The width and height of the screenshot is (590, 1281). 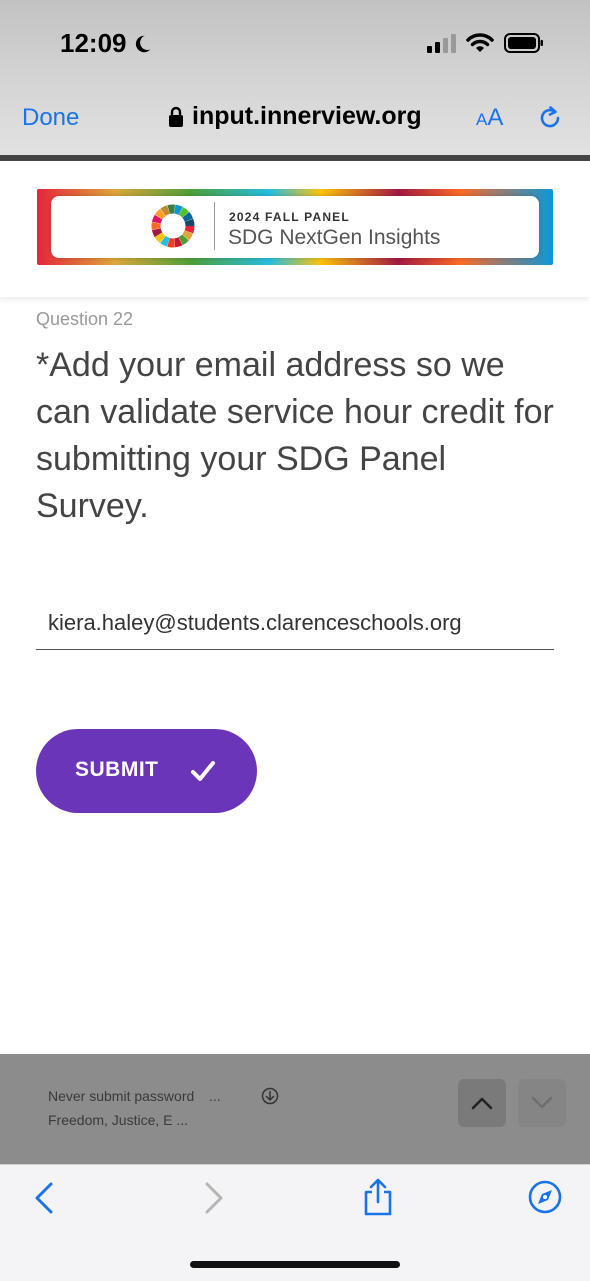 I want to click on forward-icon, so click(x=214, y=1198).